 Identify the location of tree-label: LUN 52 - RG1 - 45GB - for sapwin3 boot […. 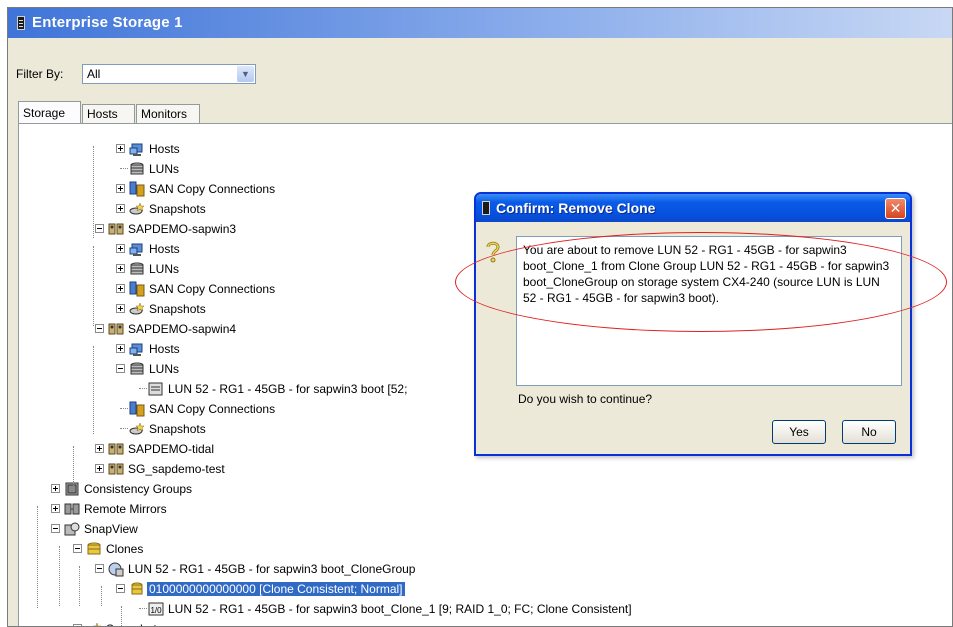
(288, 389).